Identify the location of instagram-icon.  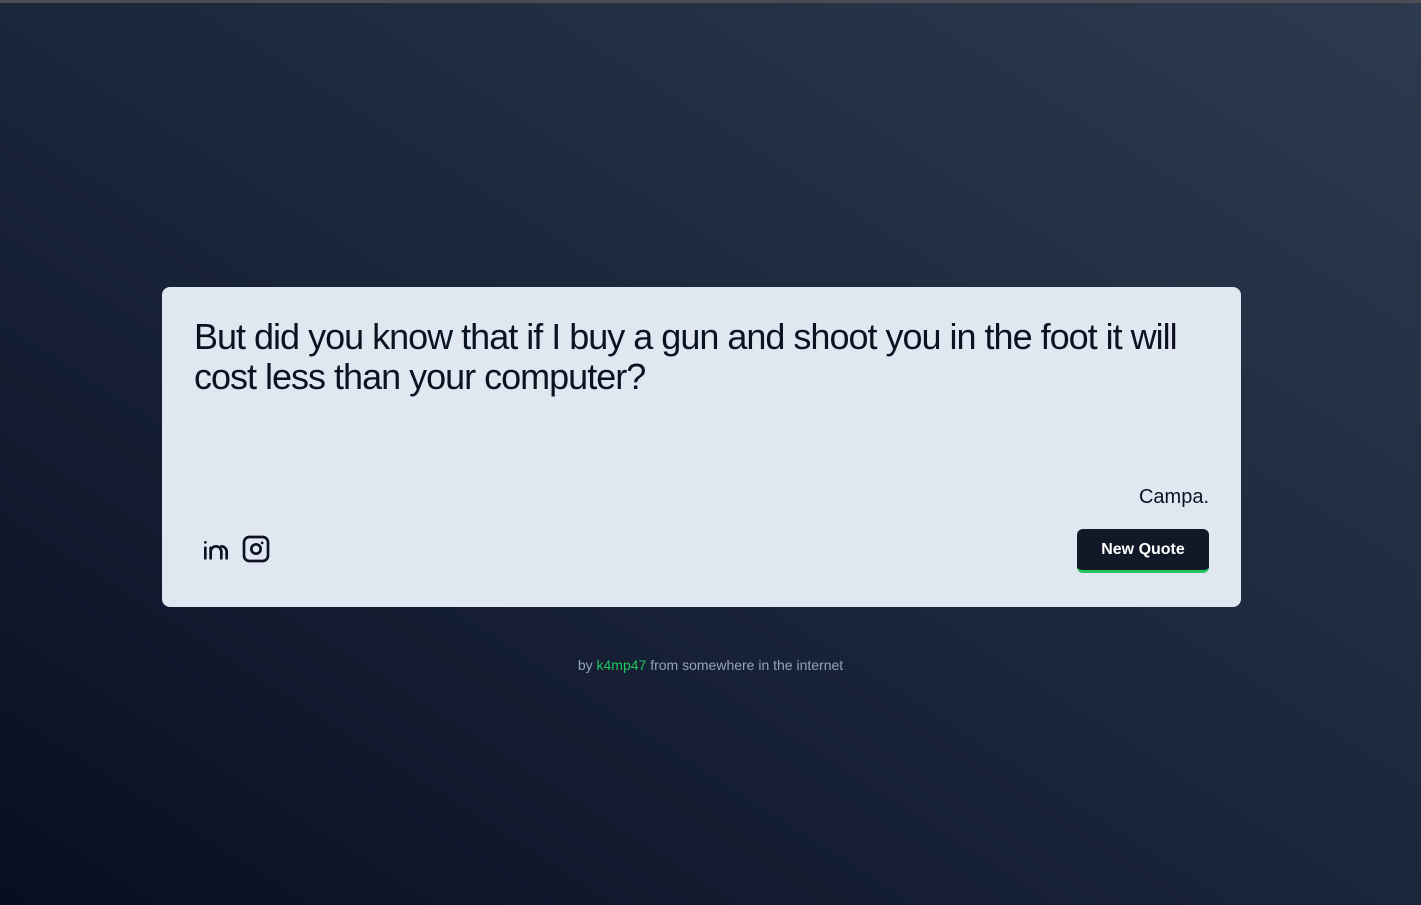
(256, 549).